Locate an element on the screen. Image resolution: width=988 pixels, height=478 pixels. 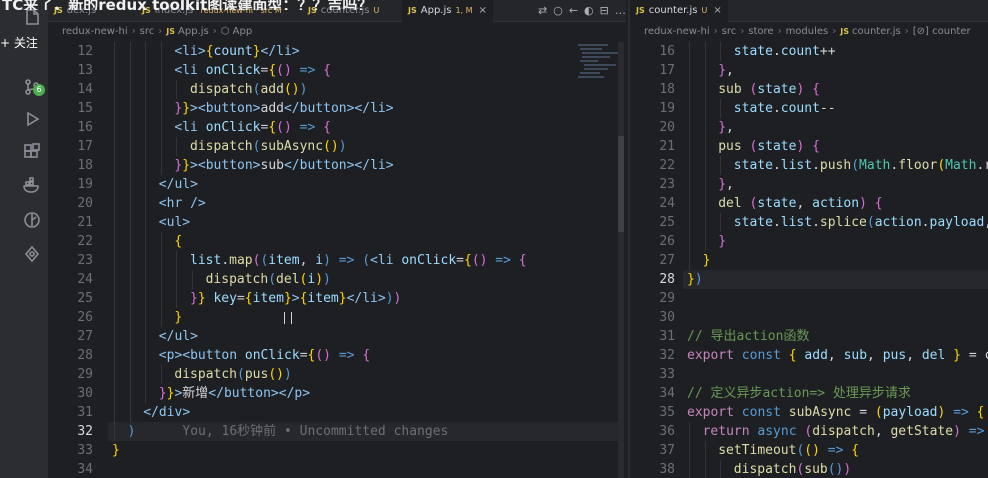
run-debug-icon is located at coordinates (32, 119).